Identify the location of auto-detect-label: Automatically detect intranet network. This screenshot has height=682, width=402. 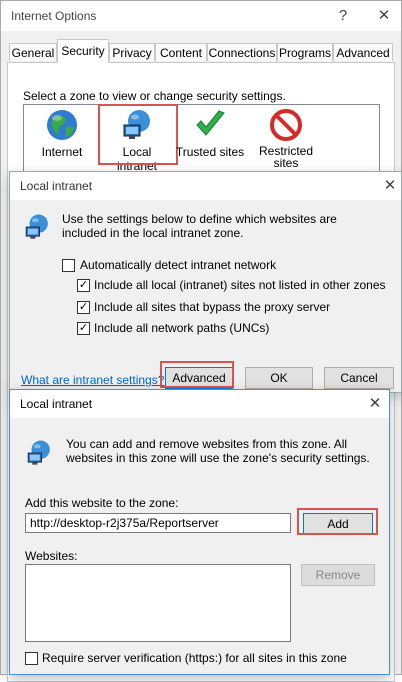
(178, 265).